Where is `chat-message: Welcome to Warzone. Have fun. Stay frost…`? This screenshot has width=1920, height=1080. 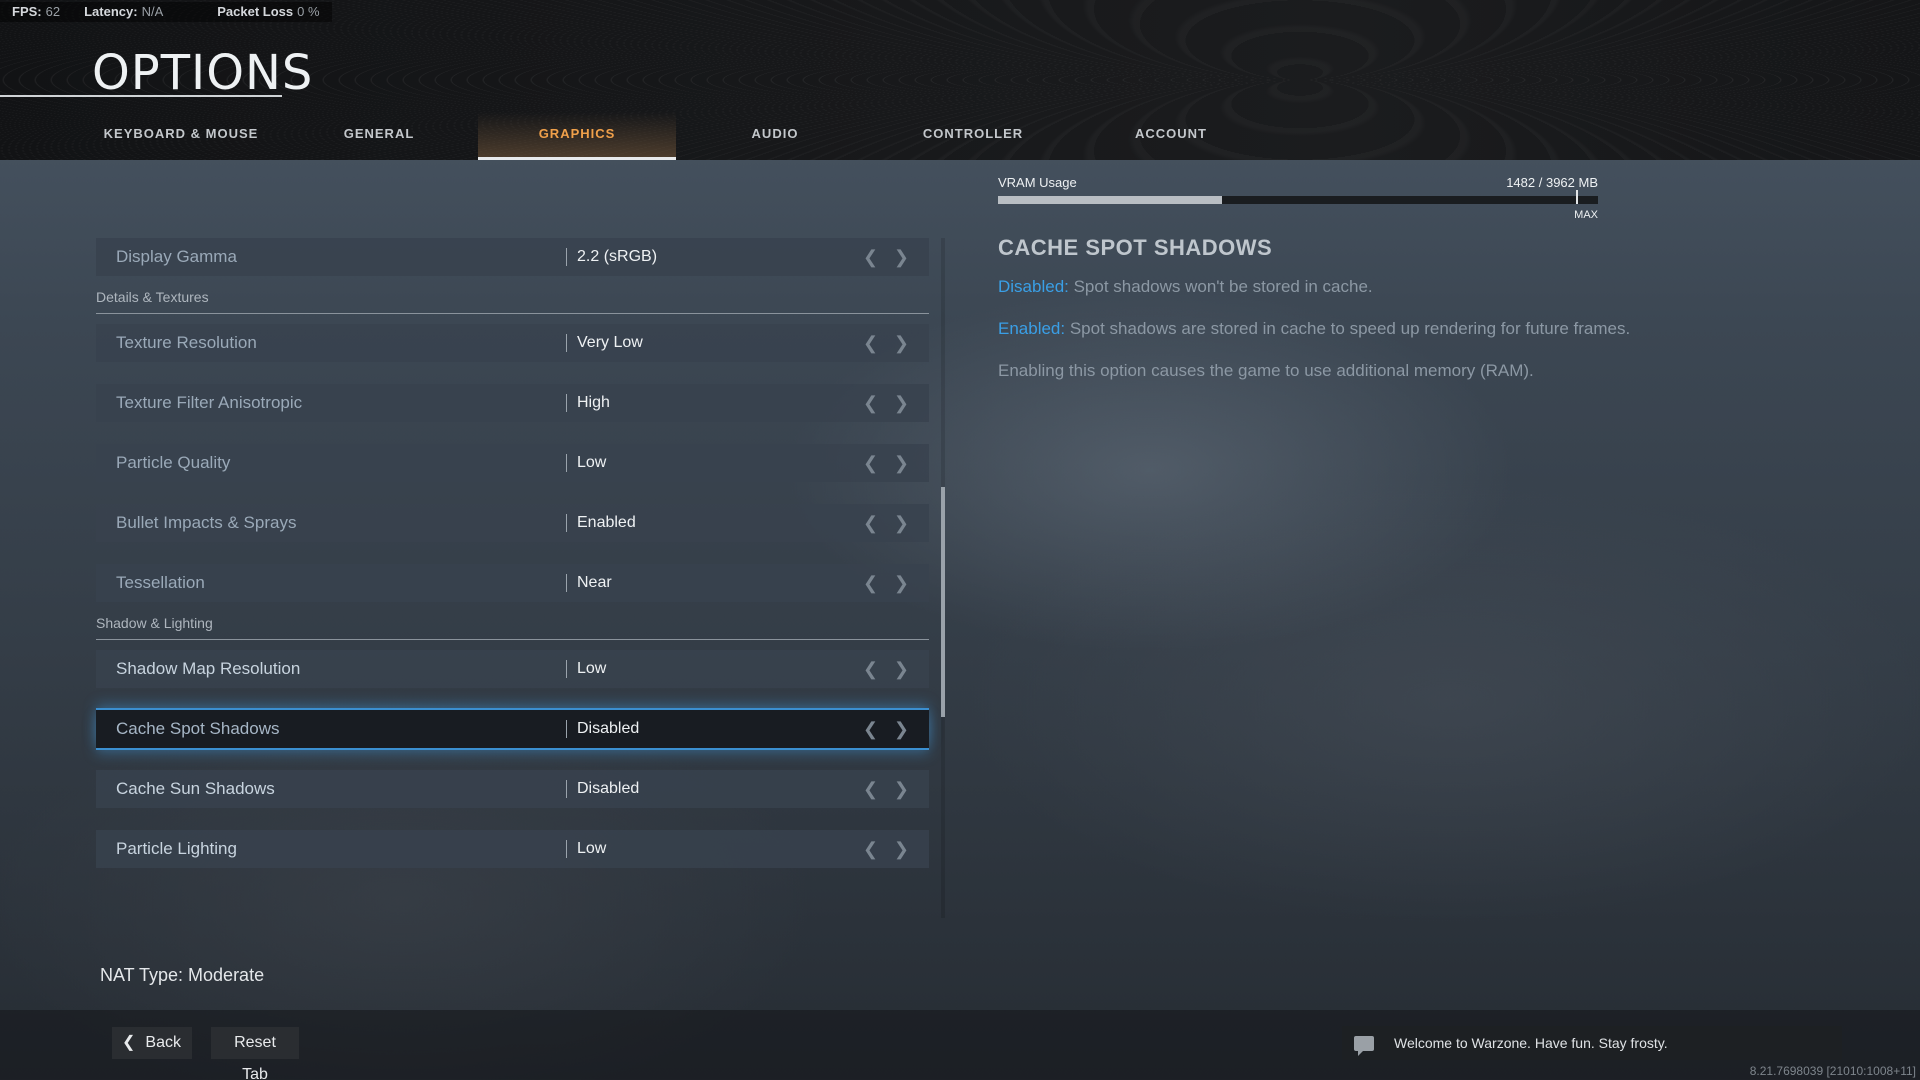
chat-message: Welcome to Warzone. Have fun. Stay frost… is located at coordinates (1531, 1043).